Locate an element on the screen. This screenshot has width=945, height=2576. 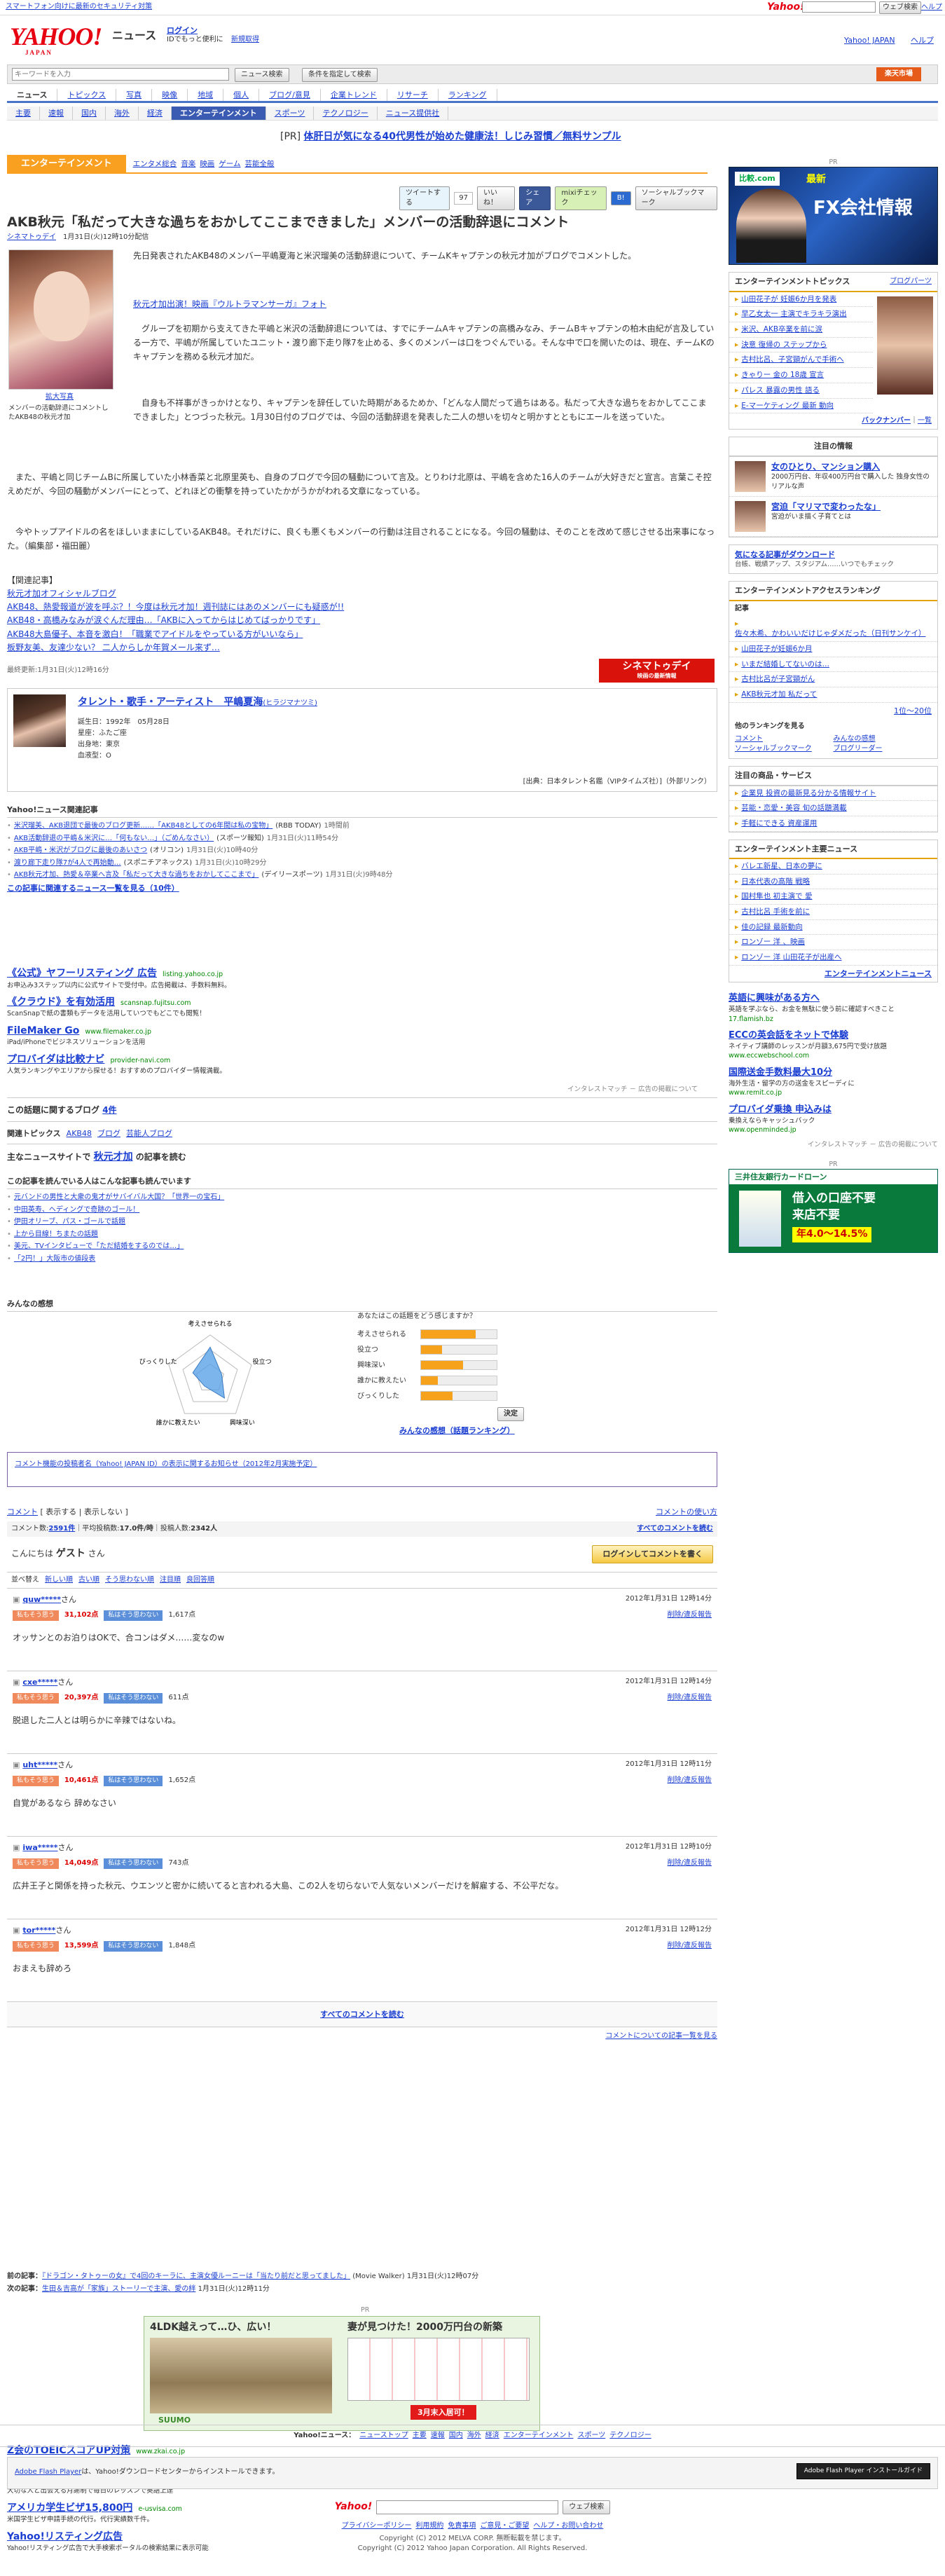
flash-install-button: Adobe Flash Player インストールガイド is located at coordinates (863, 2471).